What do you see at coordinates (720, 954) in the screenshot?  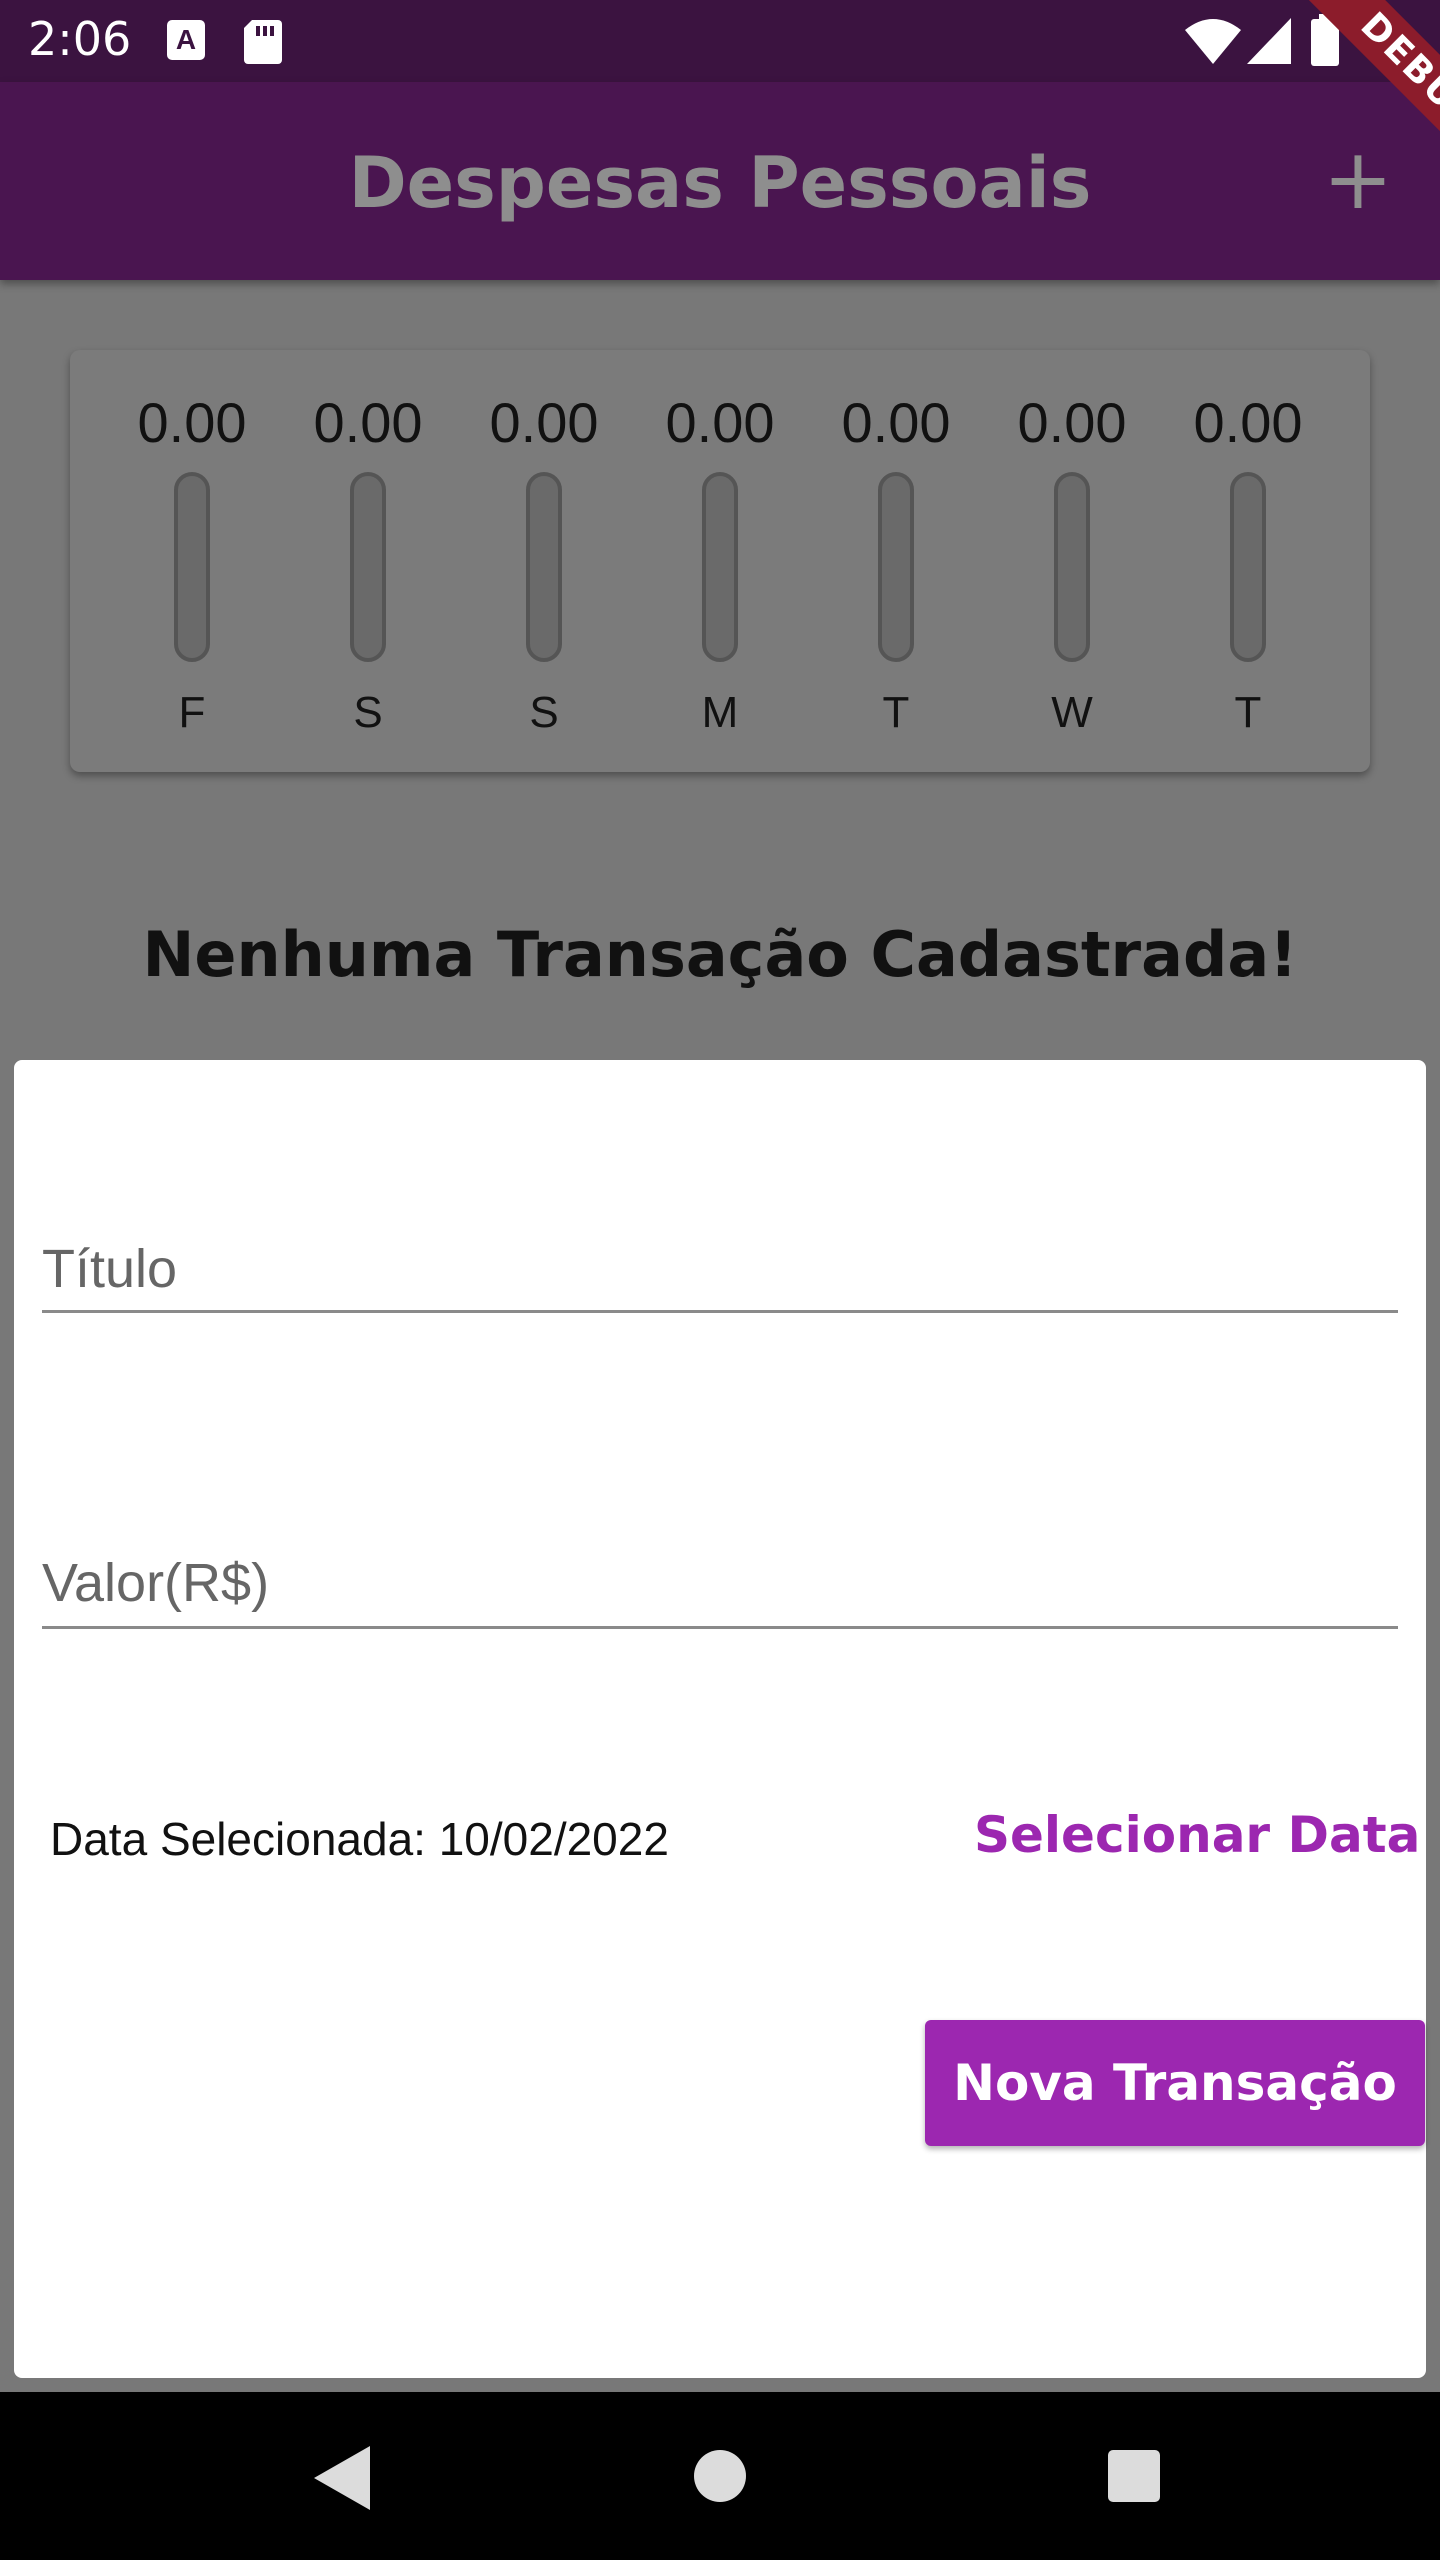 I see `empty-transactions-message: Nenhuma Transação Cadastrada!` at bounding box center [720, 954].